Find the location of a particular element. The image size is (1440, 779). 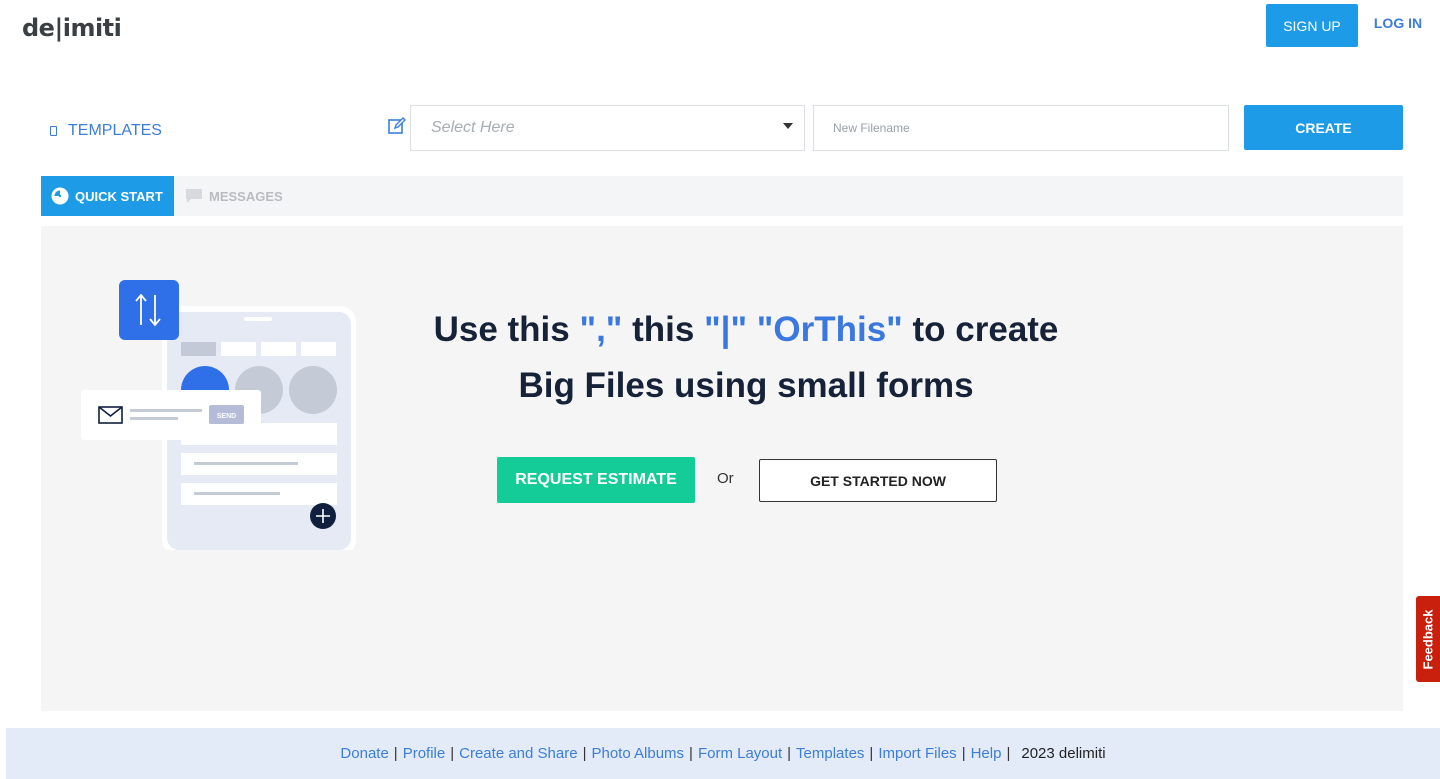

footer-link-import-files: Import Files is located at coordinates (917, 753).